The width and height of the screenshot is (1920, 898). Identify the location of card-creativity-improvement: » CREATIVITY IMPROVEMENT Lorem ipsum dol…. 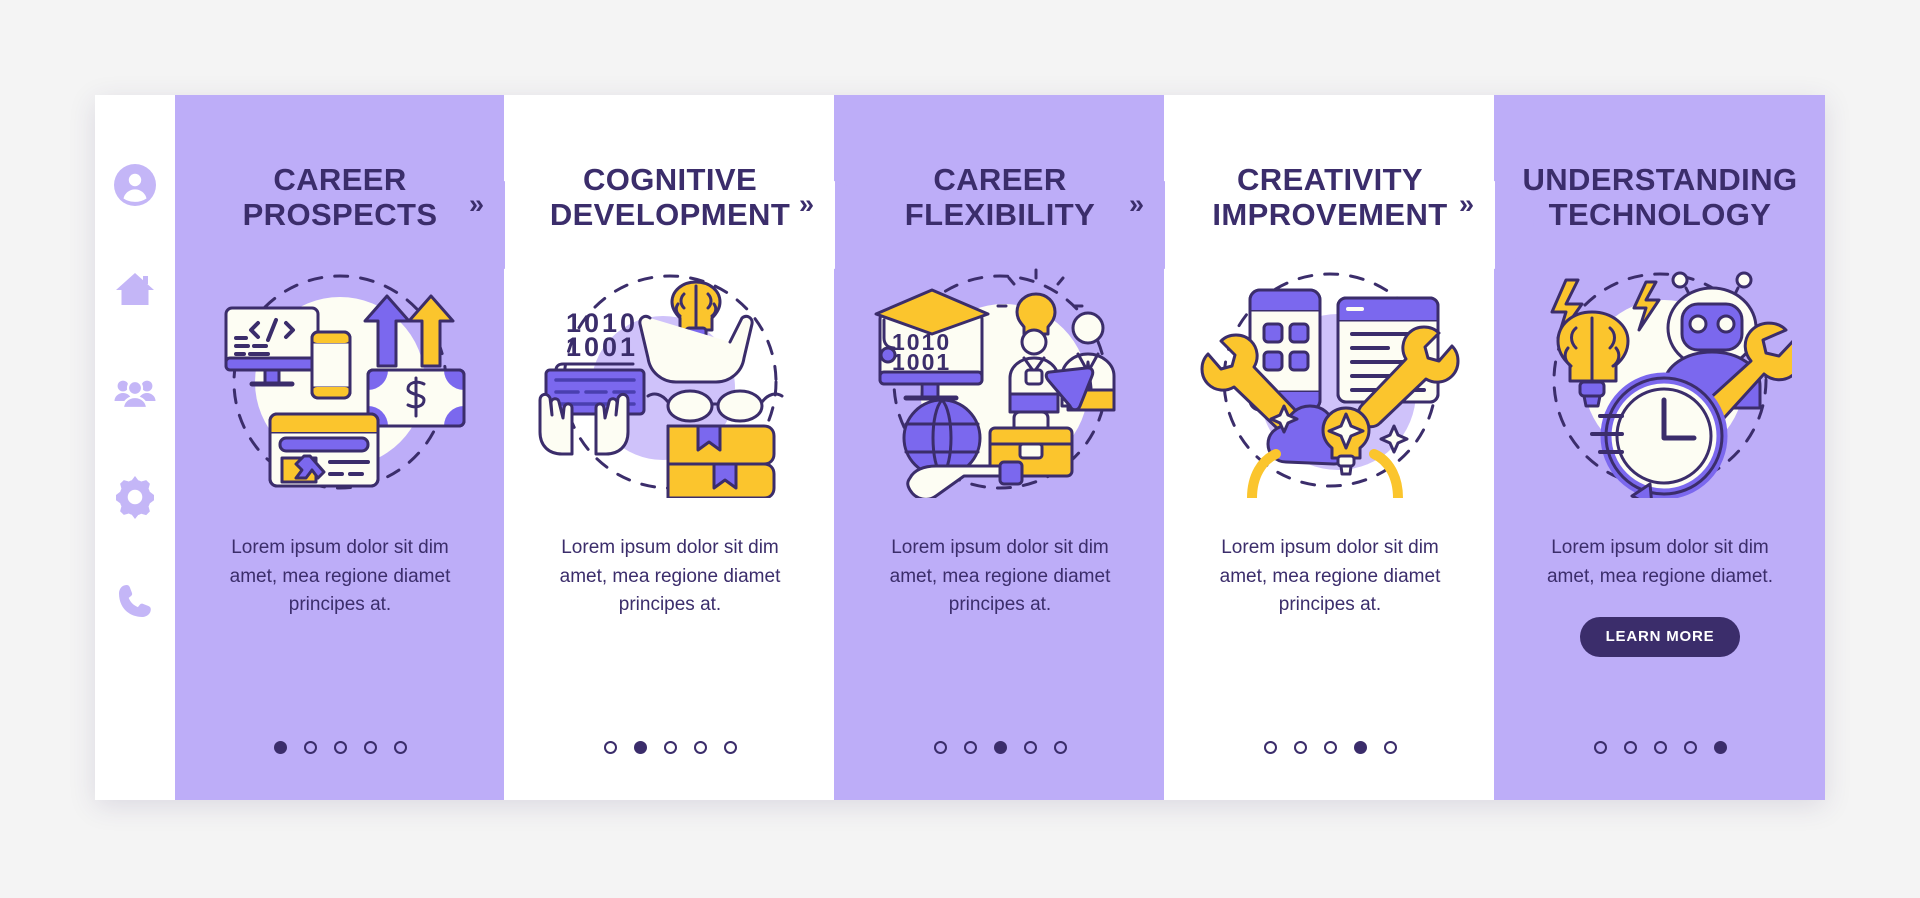
(1312, 447).